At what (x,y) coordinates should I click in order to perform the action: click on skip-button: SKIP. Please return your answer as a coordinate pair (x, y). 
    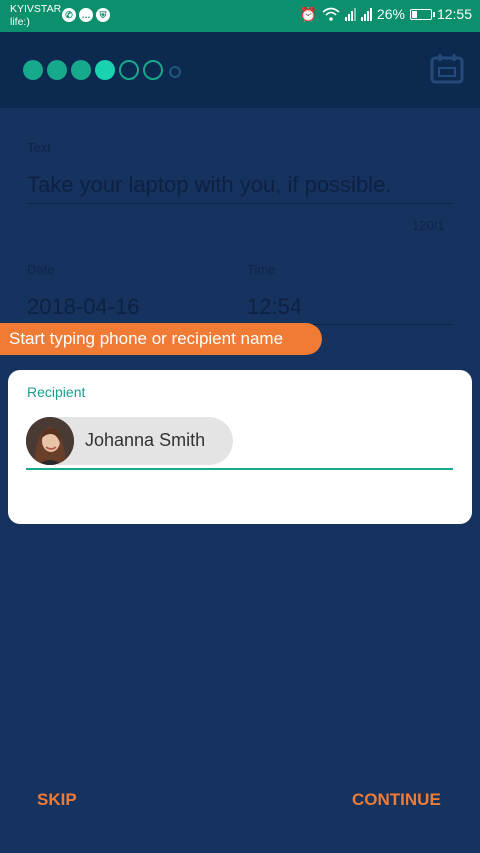
    Looking at the image, I should click on (57, 800).